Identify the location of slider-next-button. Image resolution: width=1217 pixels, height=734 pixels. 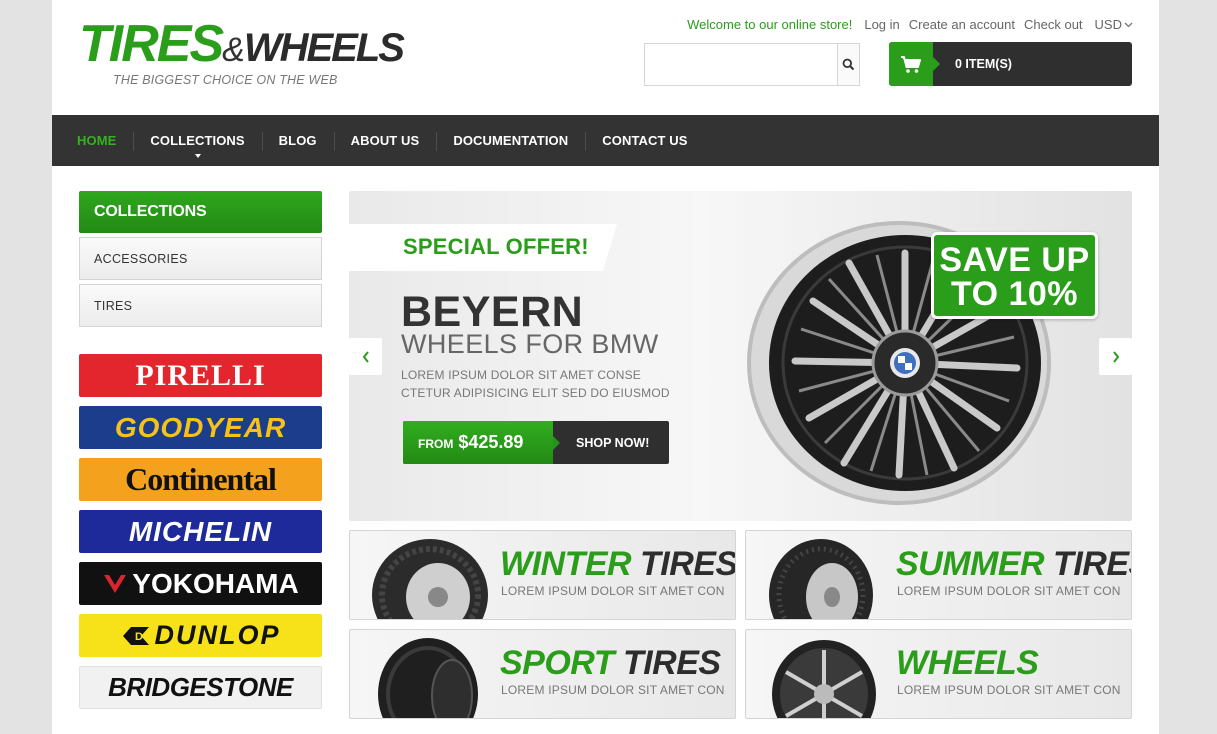
(1115, 356).